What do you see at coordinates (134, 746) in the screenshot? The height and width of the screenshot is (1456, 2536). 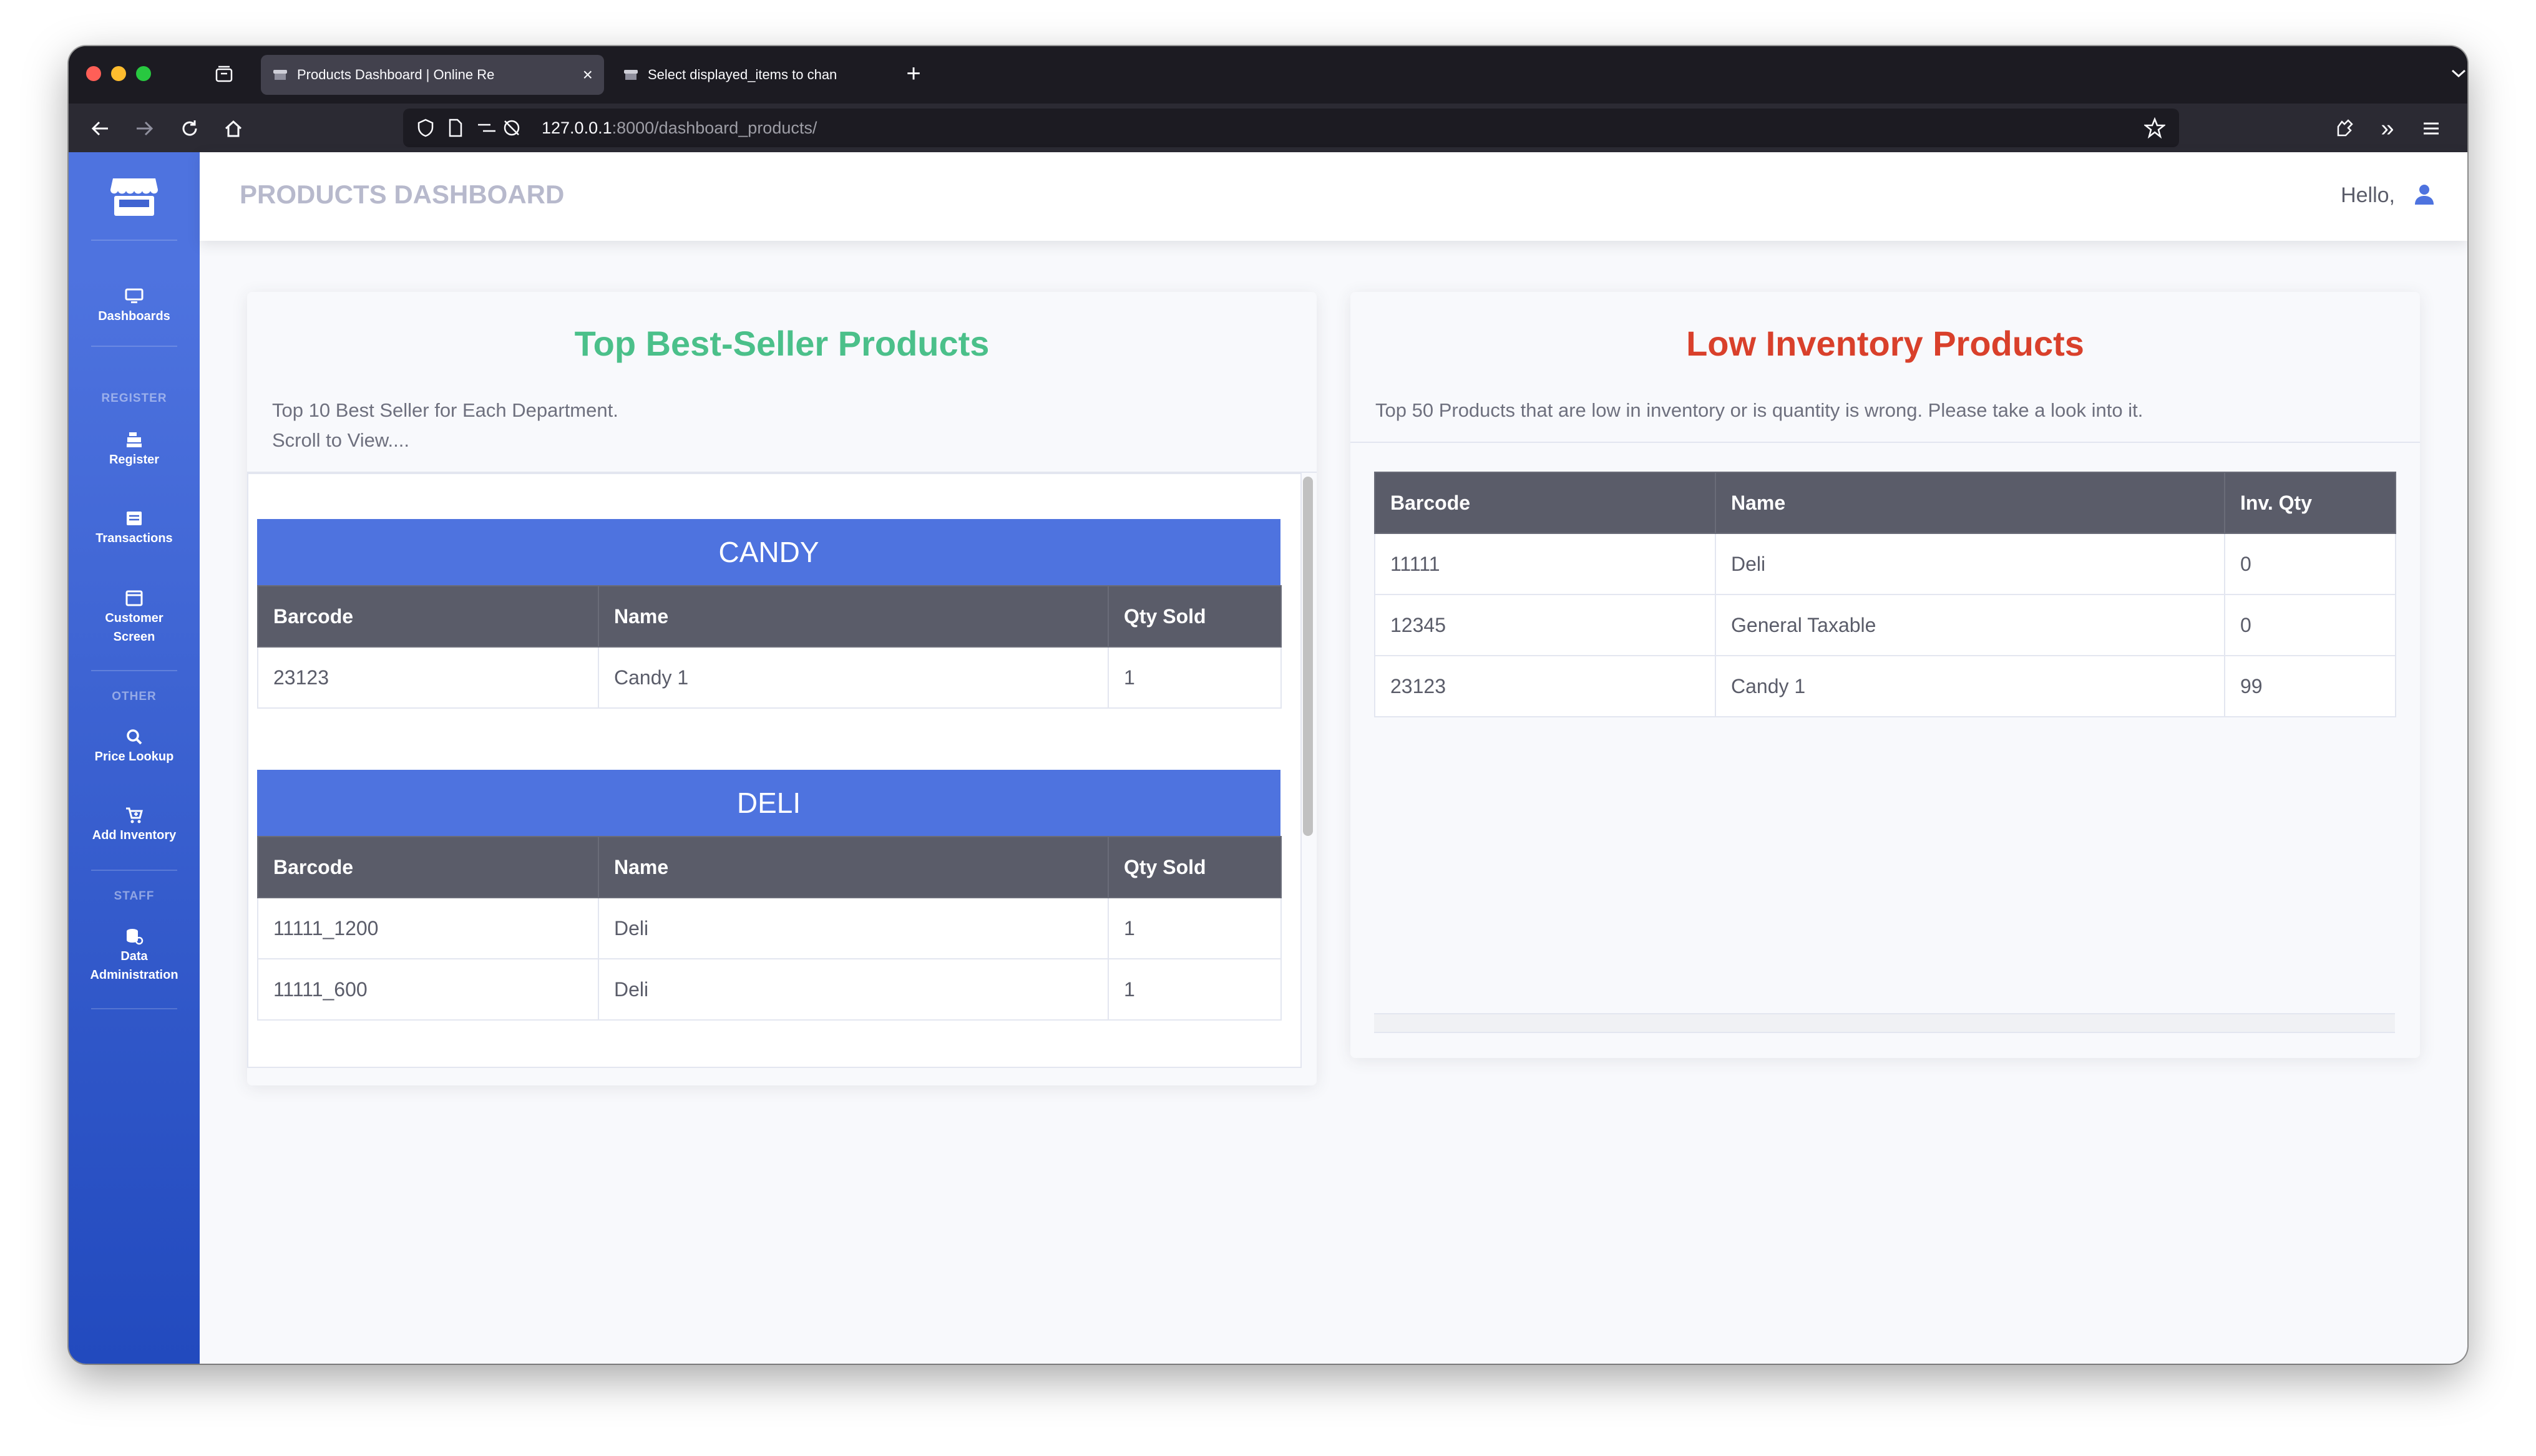 I see `sidebar-item-price-lookup: Price Lookup` at bounding box center [134, 746].